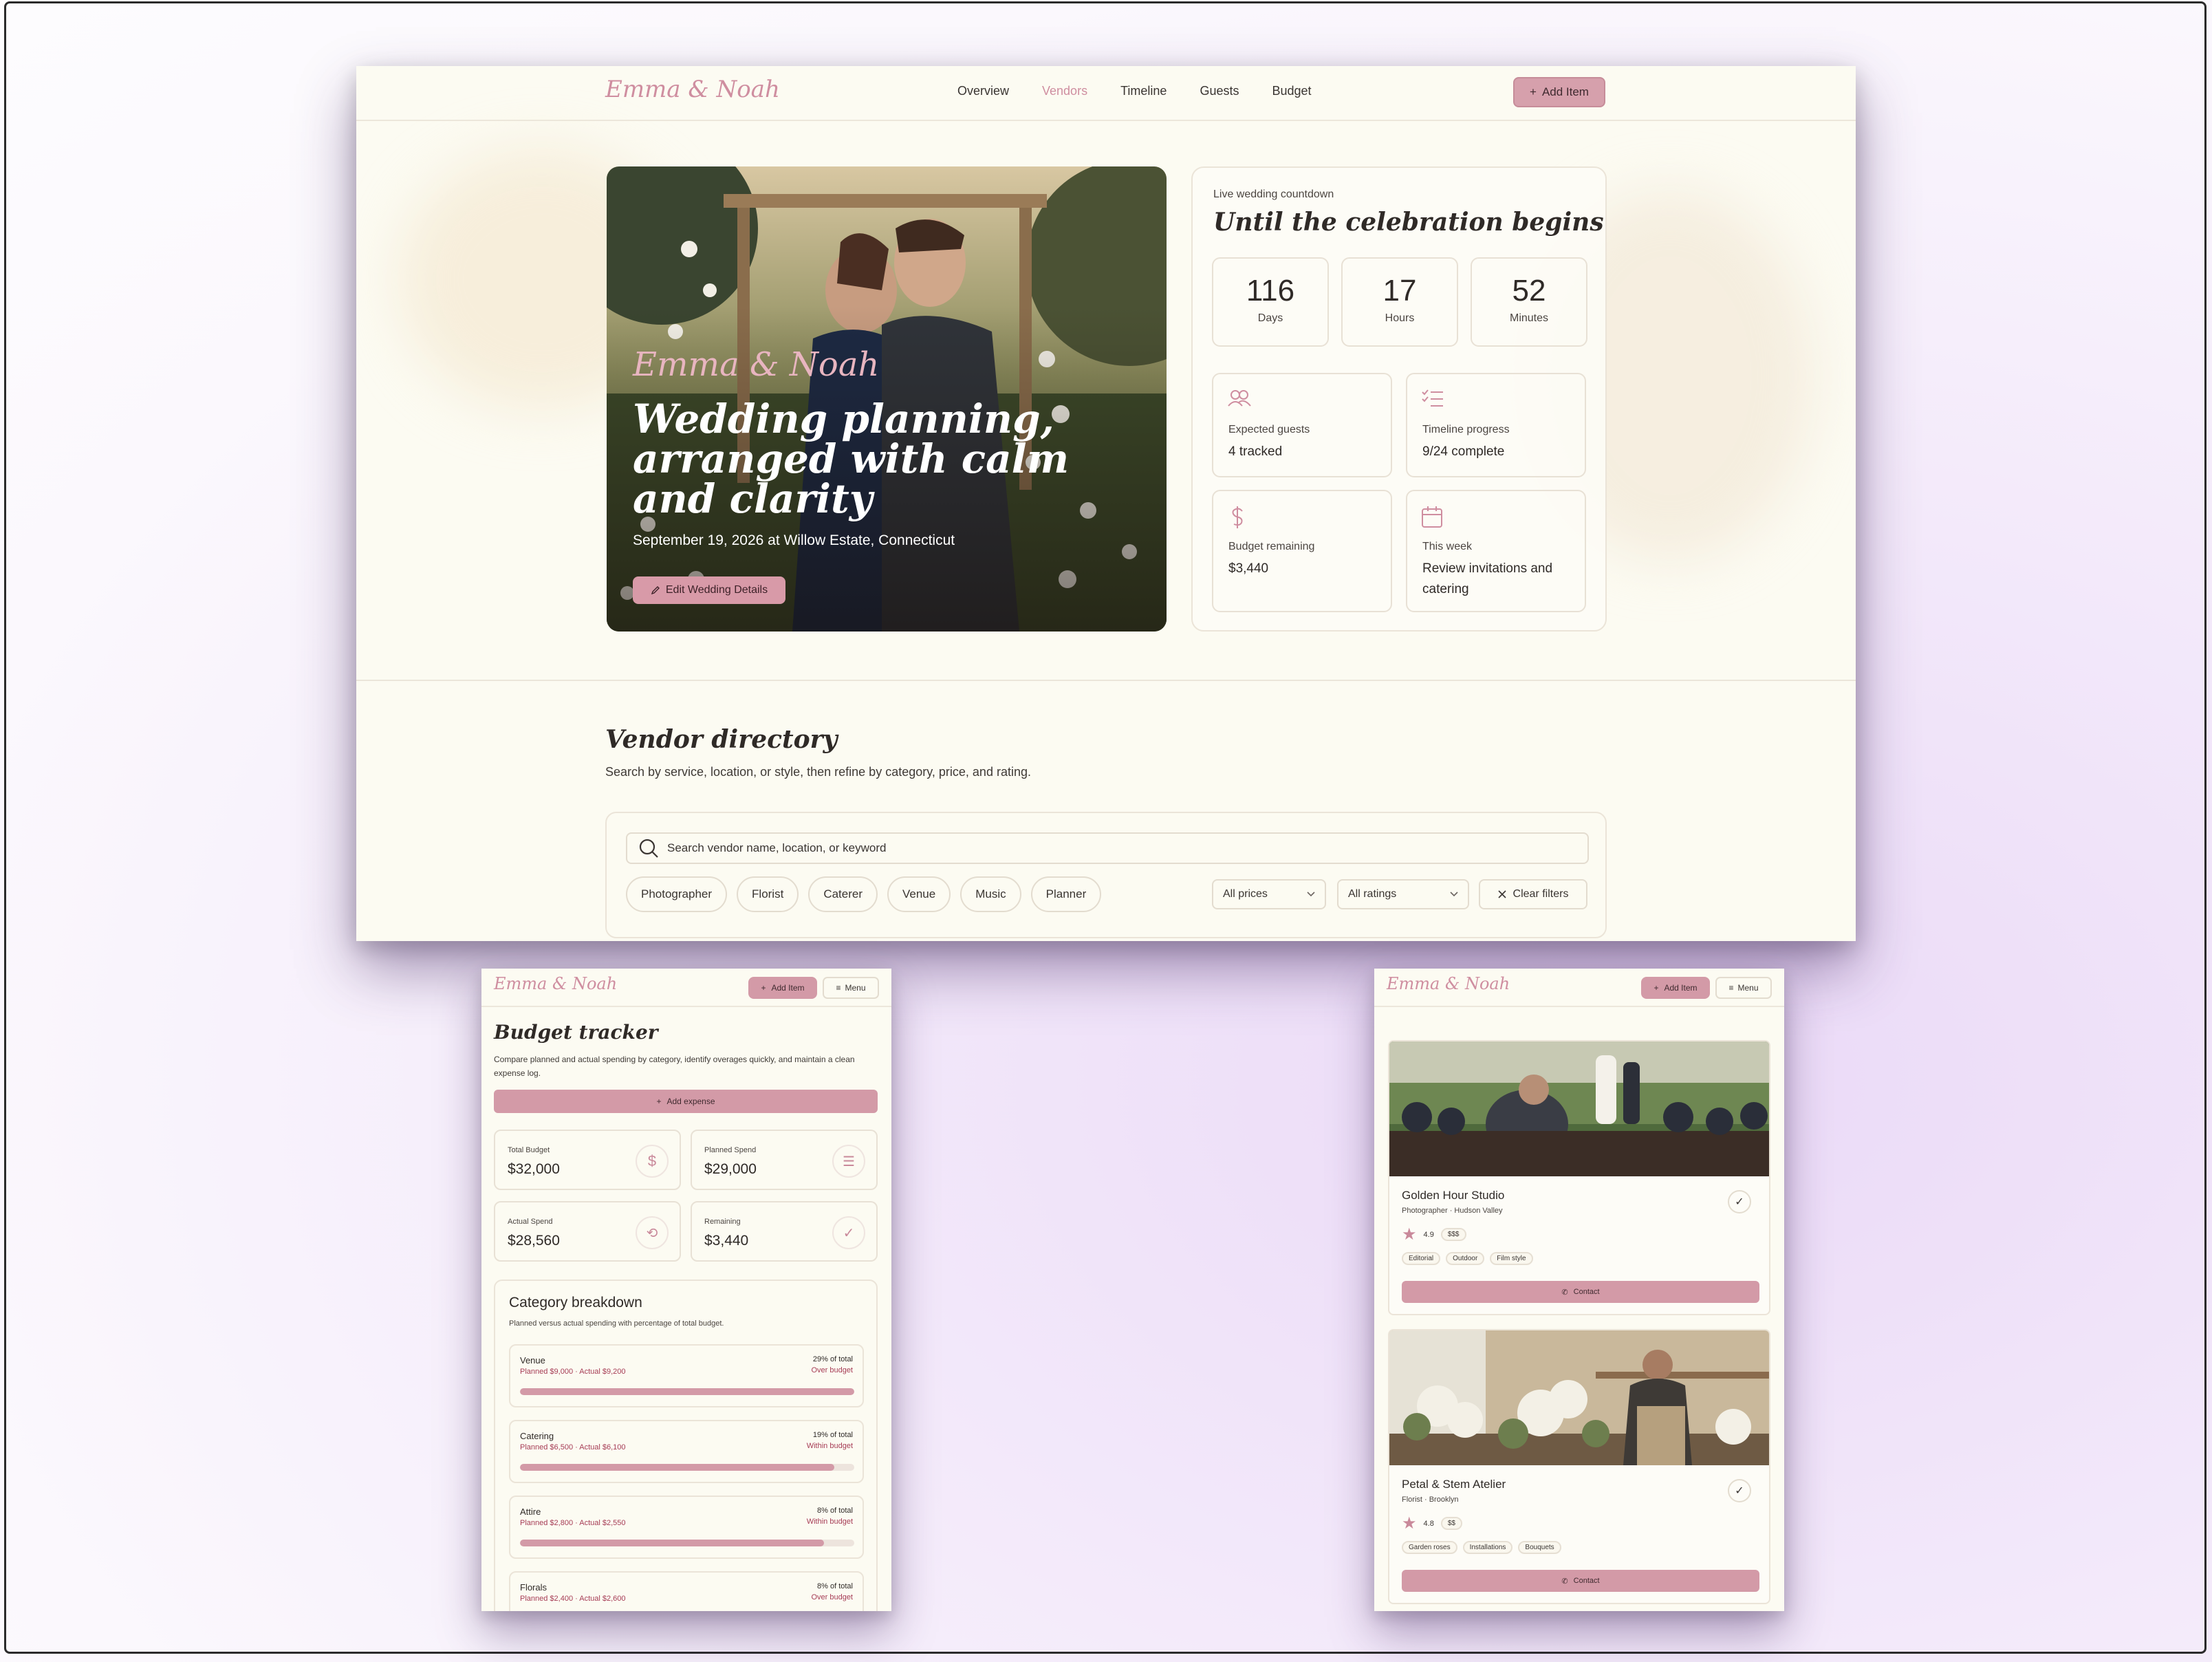 This screenshot has height=1662, width=2212. What do you see at coordinates (843, 894) in the screenshot?
I see `chip-caterer: Caterer` at bounding box center [843, 894].